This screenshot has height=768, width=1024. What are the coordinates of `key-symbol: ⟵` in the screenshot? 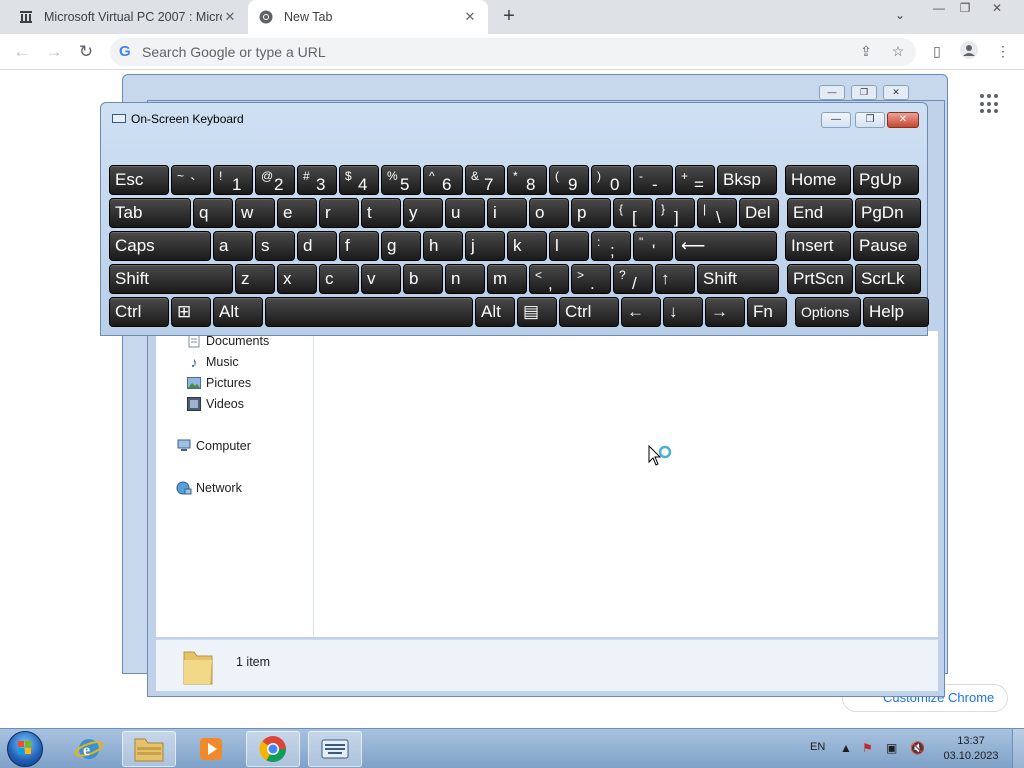 It's located at (726, 246).